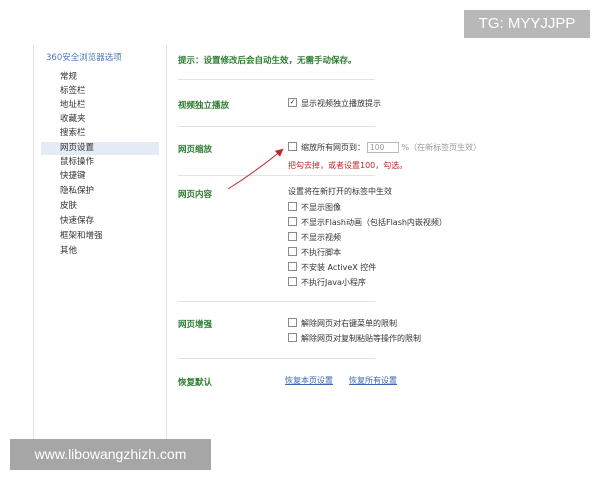  Describe the element at coordinates (110, 454) in the screenshot. I see `site-watermark: www.libowangzhizh.com` at that location.